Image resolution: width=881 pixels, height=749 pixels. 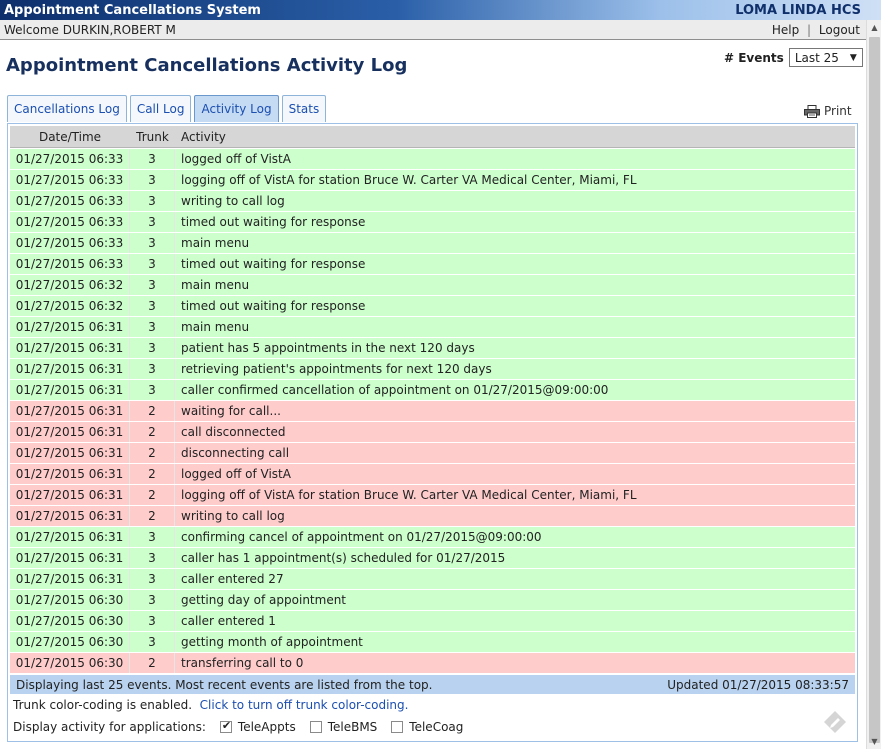 I want to click on telebms-label: TeleBMS, so click(x=353, y=727).